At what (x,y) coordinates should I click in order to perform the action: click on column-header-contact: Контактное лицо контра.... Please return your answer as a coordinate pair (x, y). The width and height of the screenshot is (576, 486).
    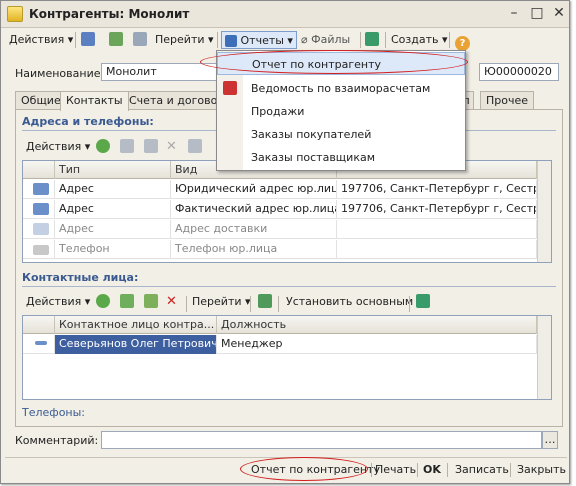
    Looking at the image, I should click on (136, 325).